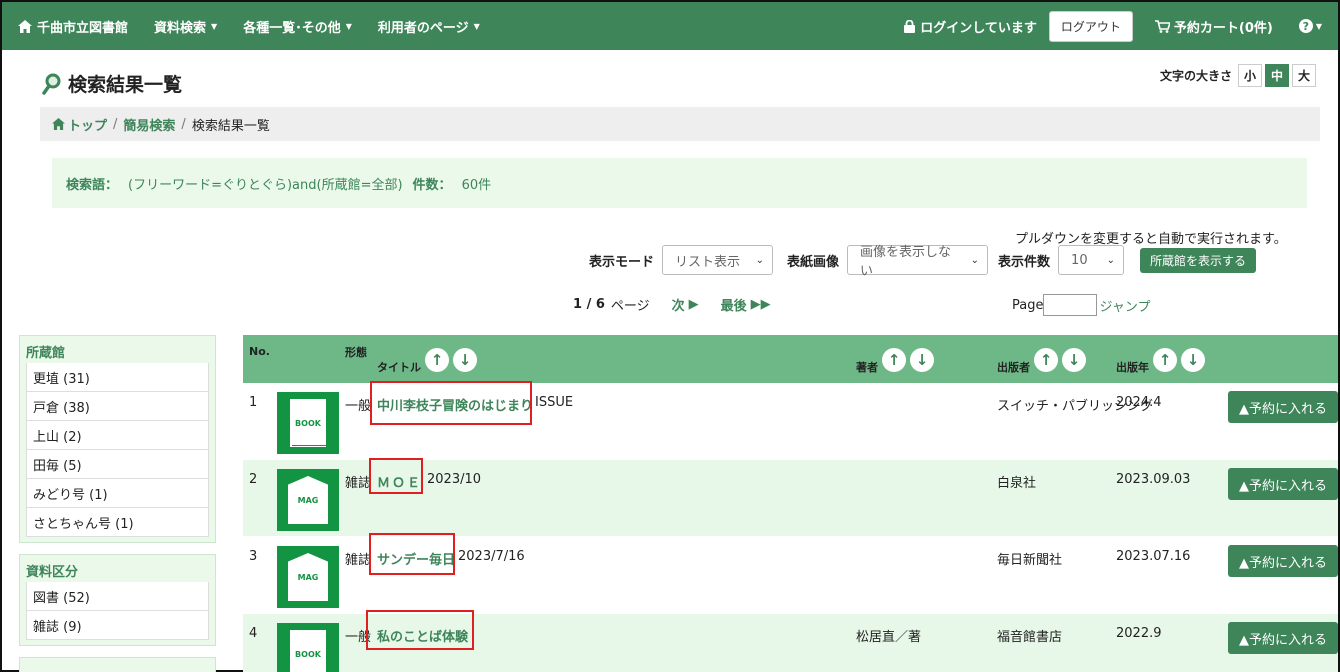 This screenshot has height=672, width=1340. I want to click on search-terms-label: 検索語：, so click(92, 185).